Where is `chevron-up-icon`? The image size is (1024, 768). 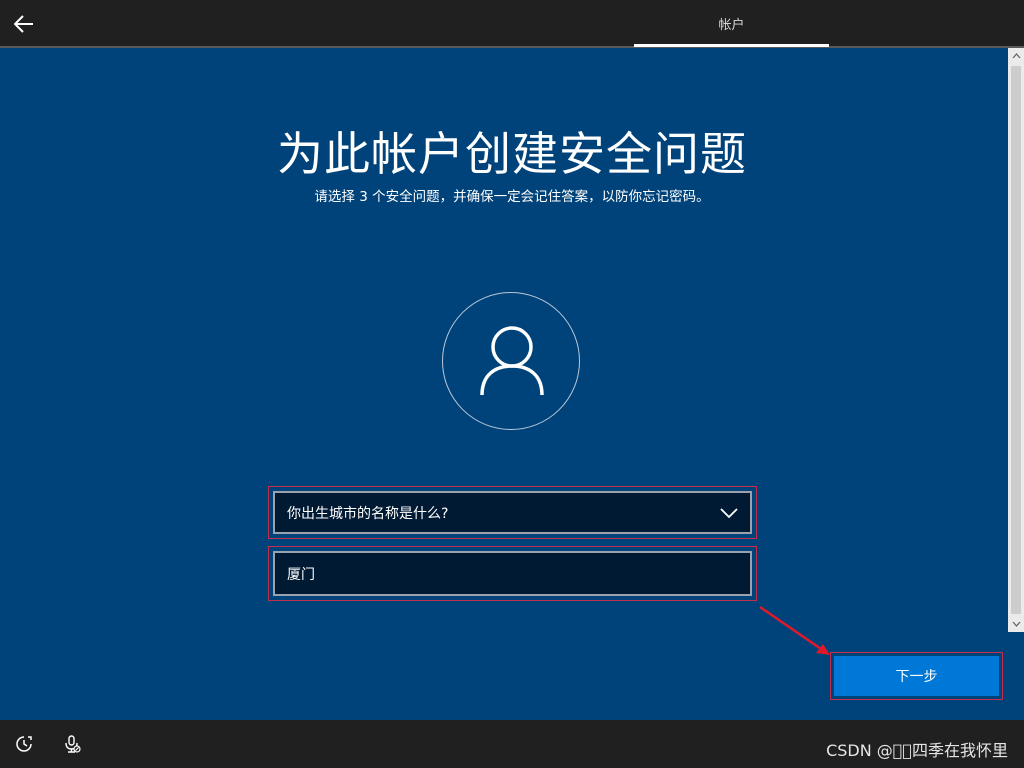
chevron-up-icon is located at coordinates (1016, 56).